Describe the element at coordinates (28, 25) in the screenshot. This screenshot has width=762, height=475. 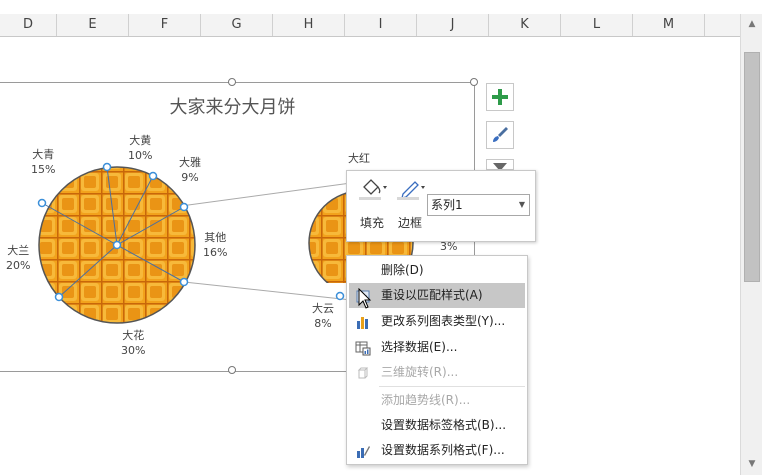
I see `col-header-d: D` at that location.